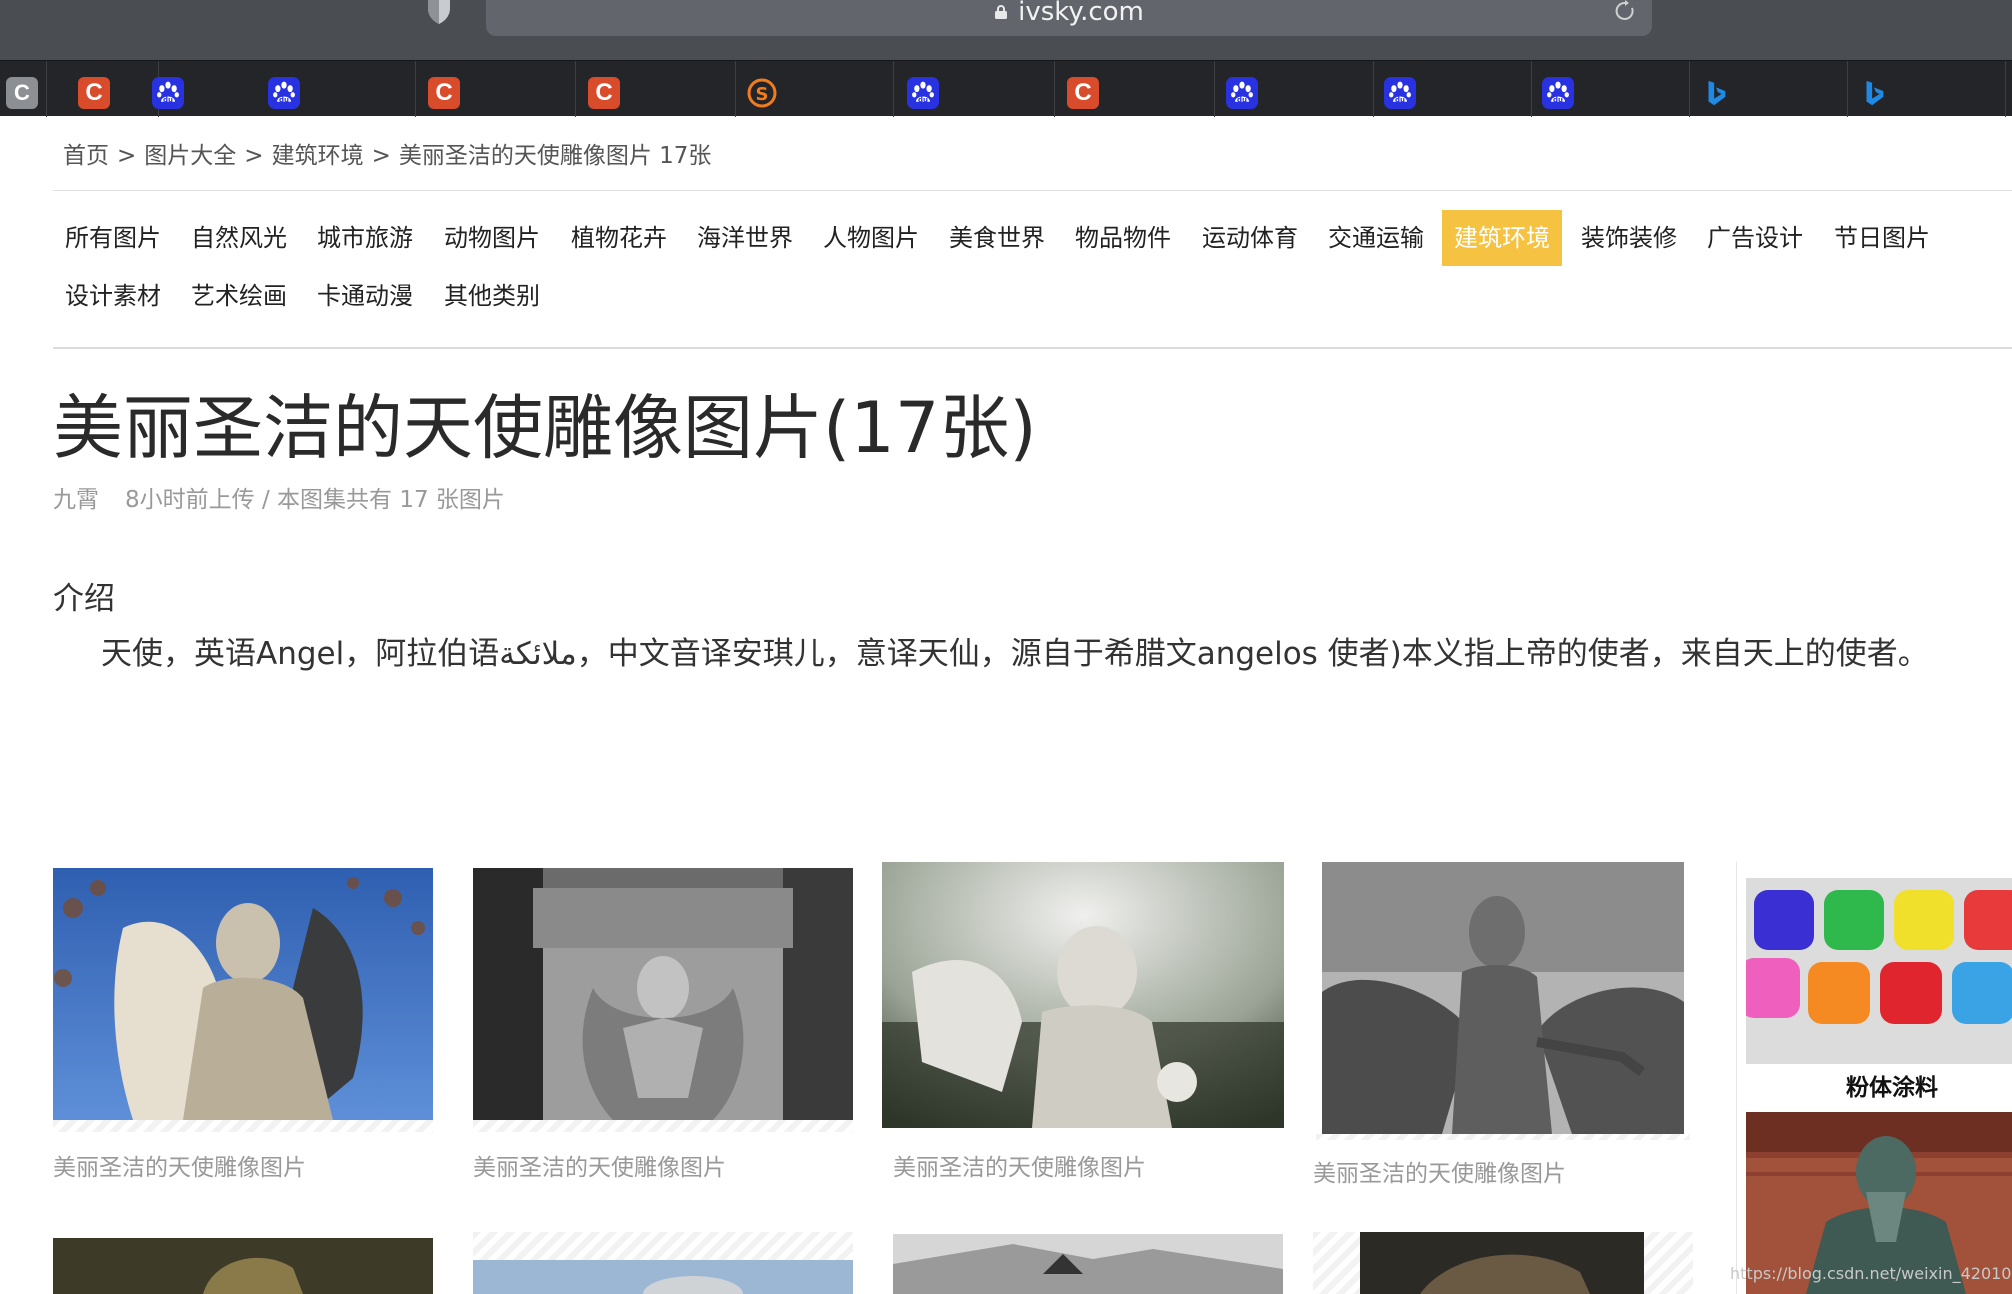 This screenshot has height=1294, width=2012. Describe the element at coordinates (1892, 1085) in the screenshot. I see `ad-caption: 粉体涂料` at that location.